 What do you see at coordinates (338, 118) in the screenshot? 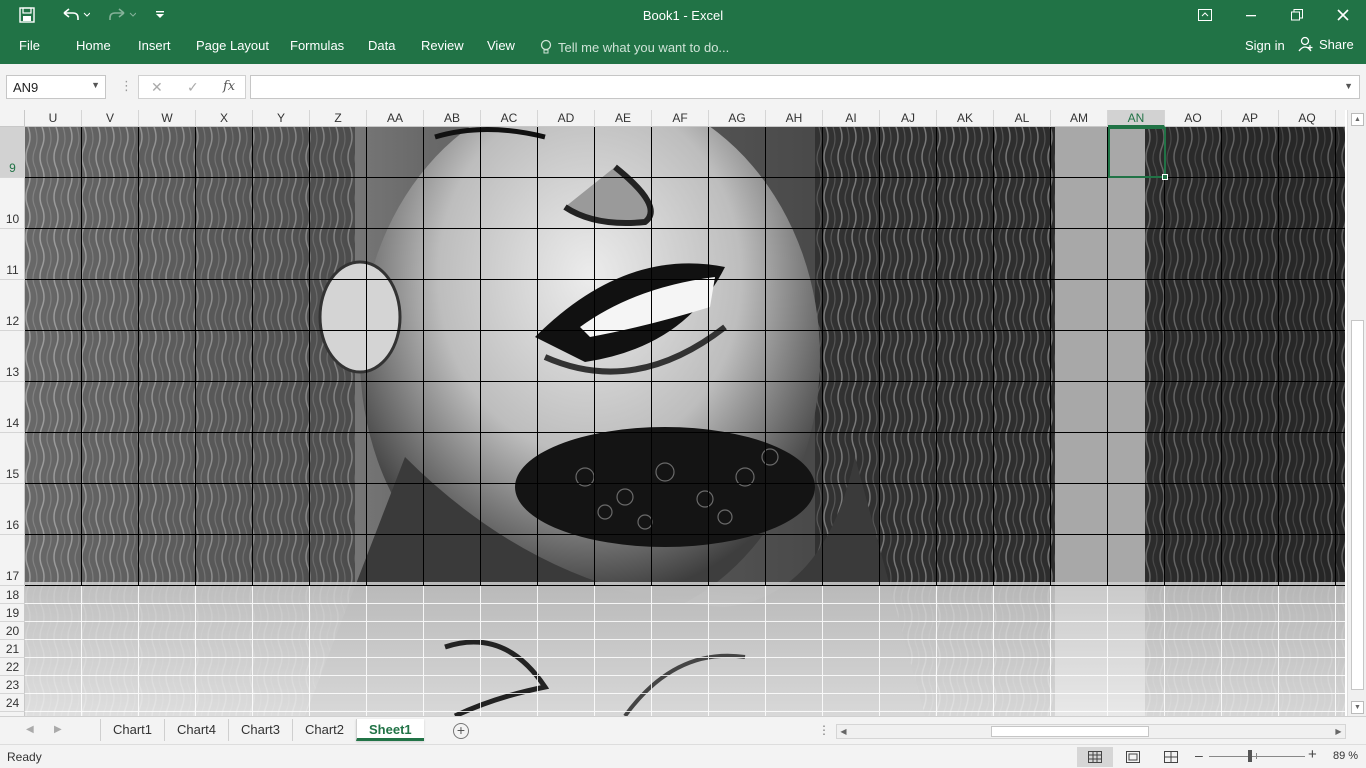
I see `column-header-z: Z` at bounding box center [338, 118].